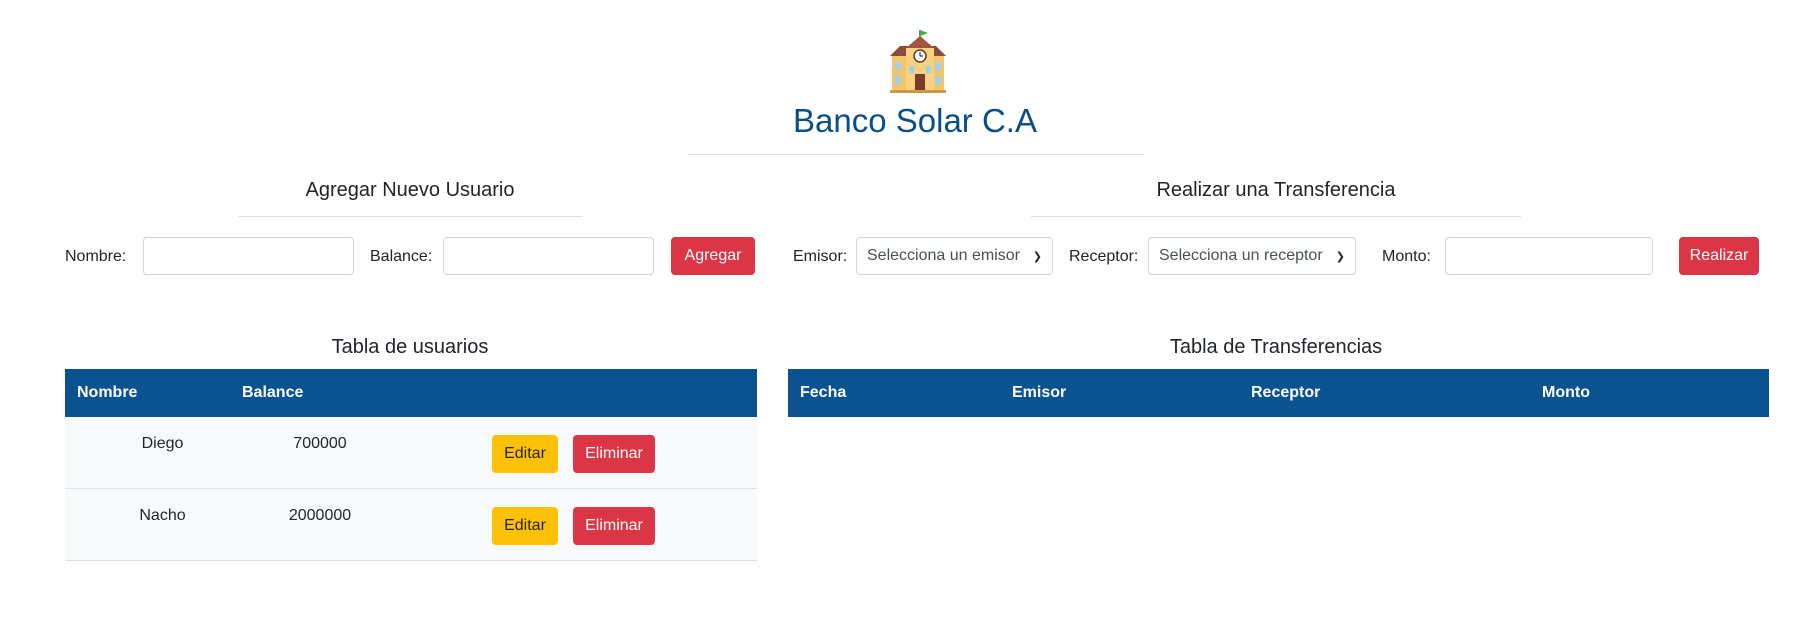 Image resolution: width=1814 pixels, height=618 pixels. What do you see at coordinates (410, 347) in the screenshot?
I see `users-table-title: Tabla de usuarios` at bounding box center [410, 347].